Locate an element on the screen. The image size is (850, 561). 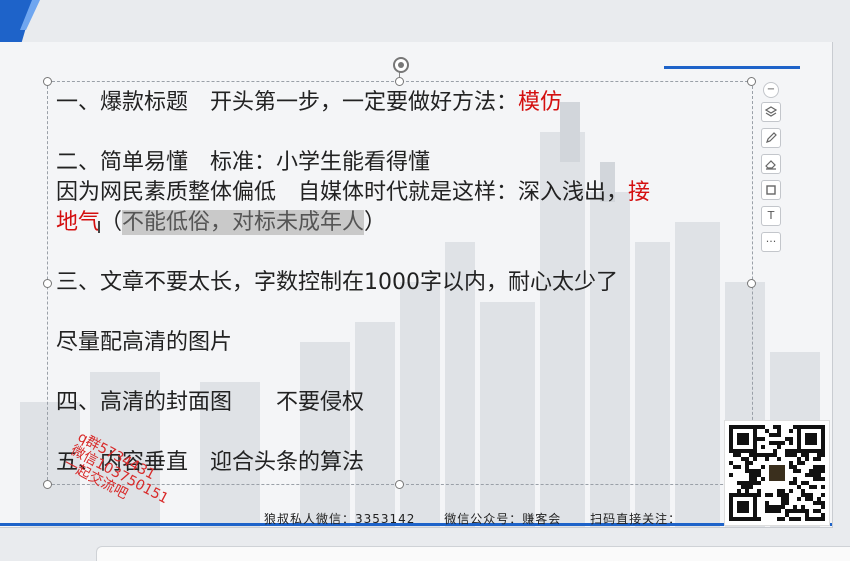
rotate-handle is located at coordinates (401, 65).